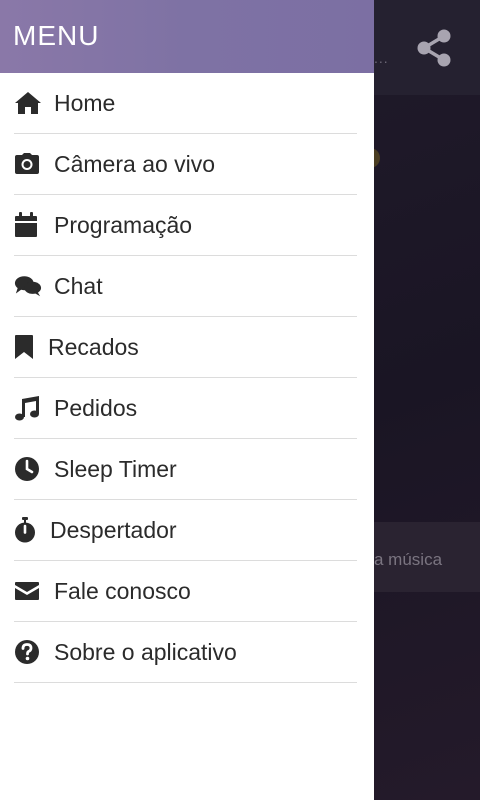 The width and height of the screenshot is (480, 800). I want to click on menu-item-sleep-timer: Sleep Timer, so click(185, 469).